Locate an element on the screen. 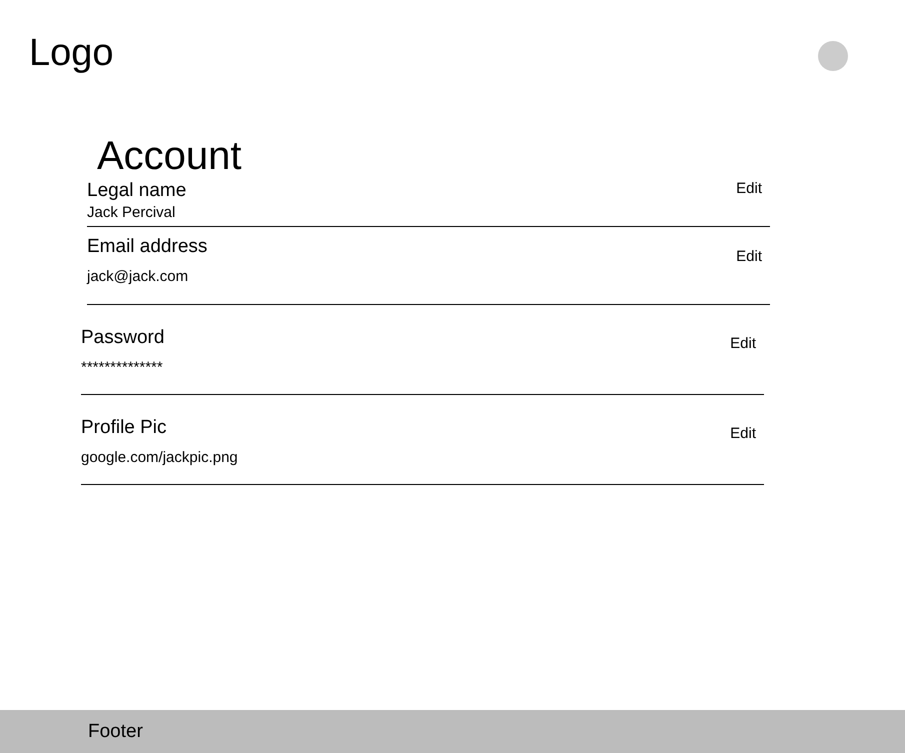 Image resolution: width=905 pixels, height=753 pixels. logo: Logo is located at coordinates (71, 53).